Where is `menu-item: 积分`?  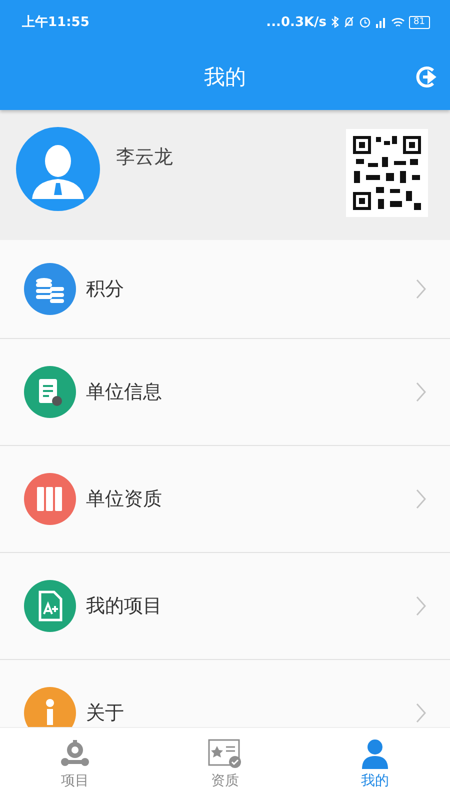 menu-item: 积分 is located at coordinates (225, 289).